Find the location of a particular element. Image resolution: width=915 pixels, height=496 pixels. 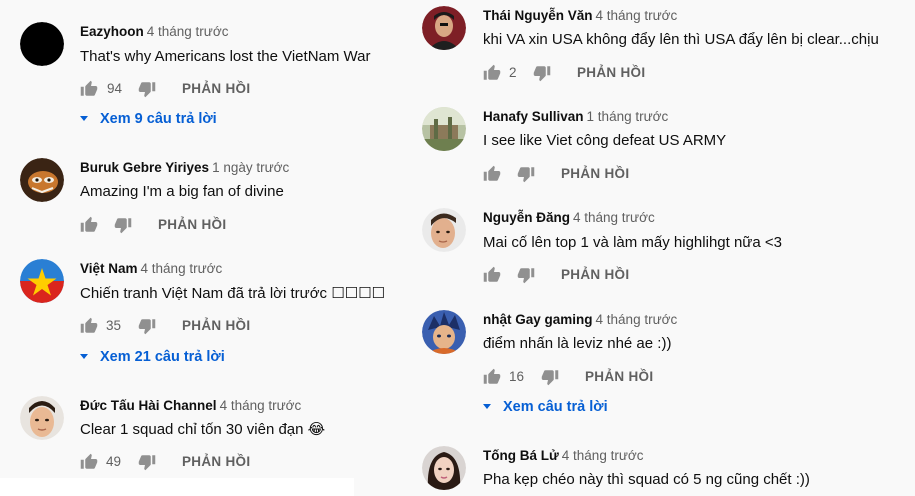

view-replies-button: Xem câu trả lời is located at coordinates (545, 407).